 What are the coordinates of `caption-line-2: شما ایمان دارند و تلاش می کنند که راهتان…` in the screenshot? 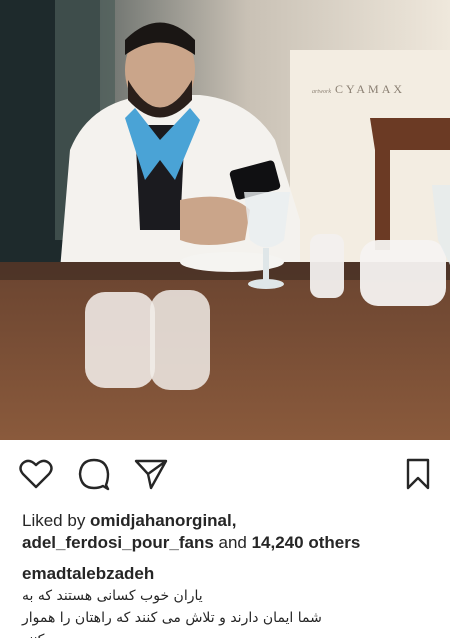 It's located at (172, 618).